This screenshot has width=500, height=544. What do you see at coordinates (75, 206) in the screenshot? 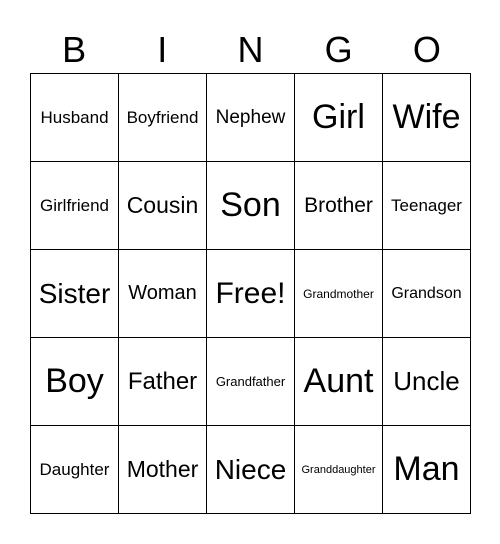
I see `bingo-cell: Girlfriend` at bounding box center [75, 206].